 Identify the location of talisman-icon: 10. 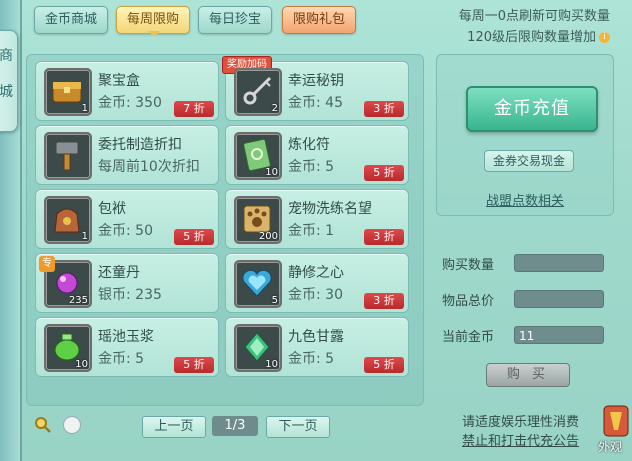
(258, 156).